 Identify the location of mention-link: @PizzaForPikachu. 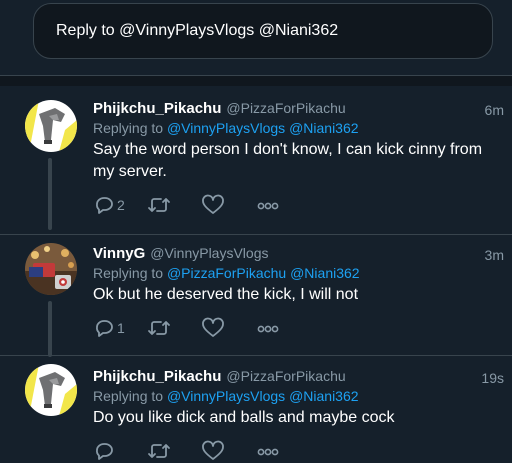
(226, 273).